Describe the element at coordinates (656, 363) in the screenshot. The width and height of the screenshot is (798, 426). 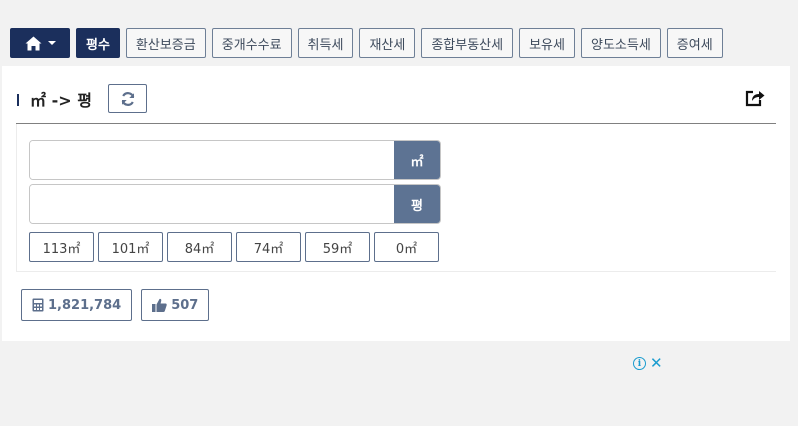
I see `close-icon: ✕` at that location.